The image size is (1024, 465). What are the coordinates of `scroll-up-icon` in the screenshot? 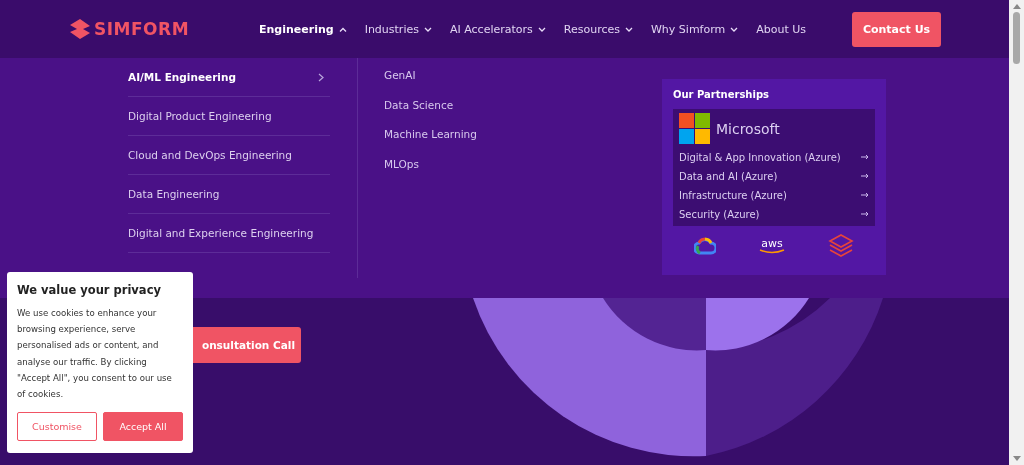 It's located at (1016, 6).